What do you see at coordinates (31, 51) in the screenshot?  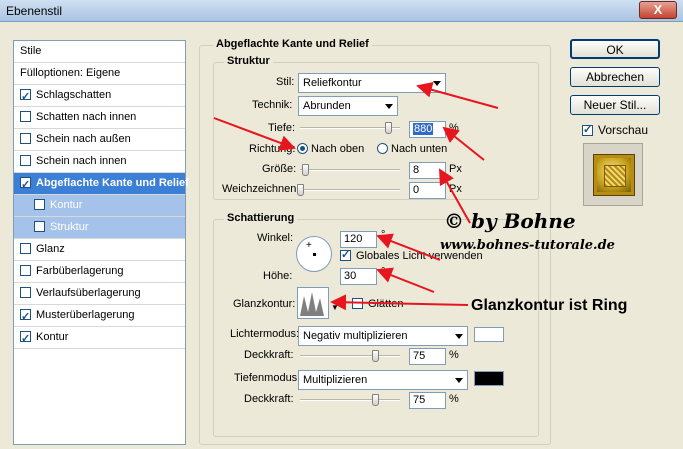 I see `style-list-item-label: Stile` at bounding box center [31, 51].